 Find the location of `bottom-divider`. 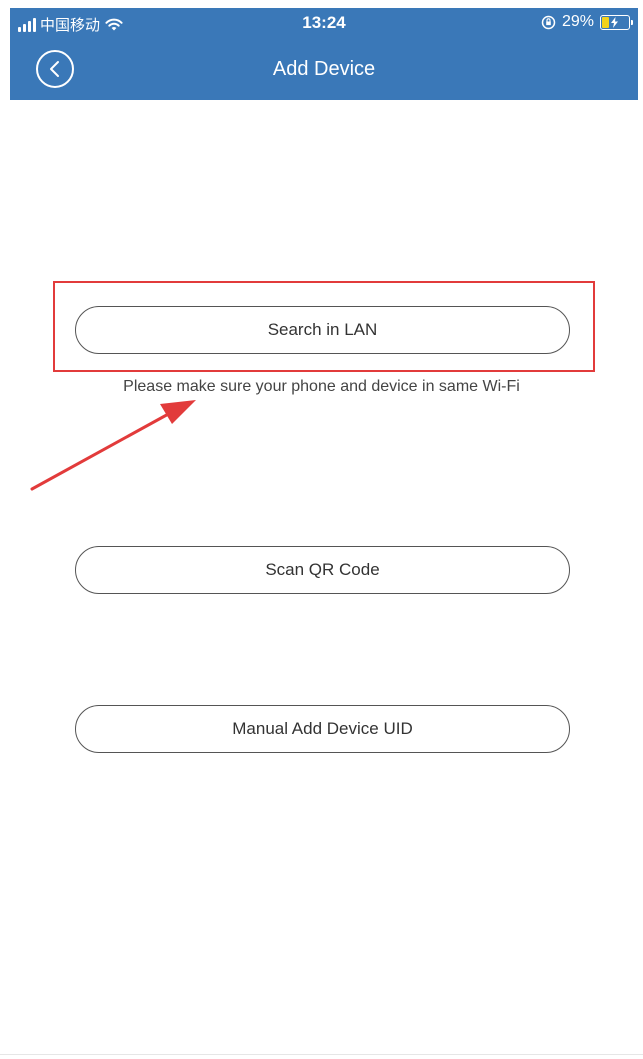

bottom-divider is located at coordinates (321, 1054).